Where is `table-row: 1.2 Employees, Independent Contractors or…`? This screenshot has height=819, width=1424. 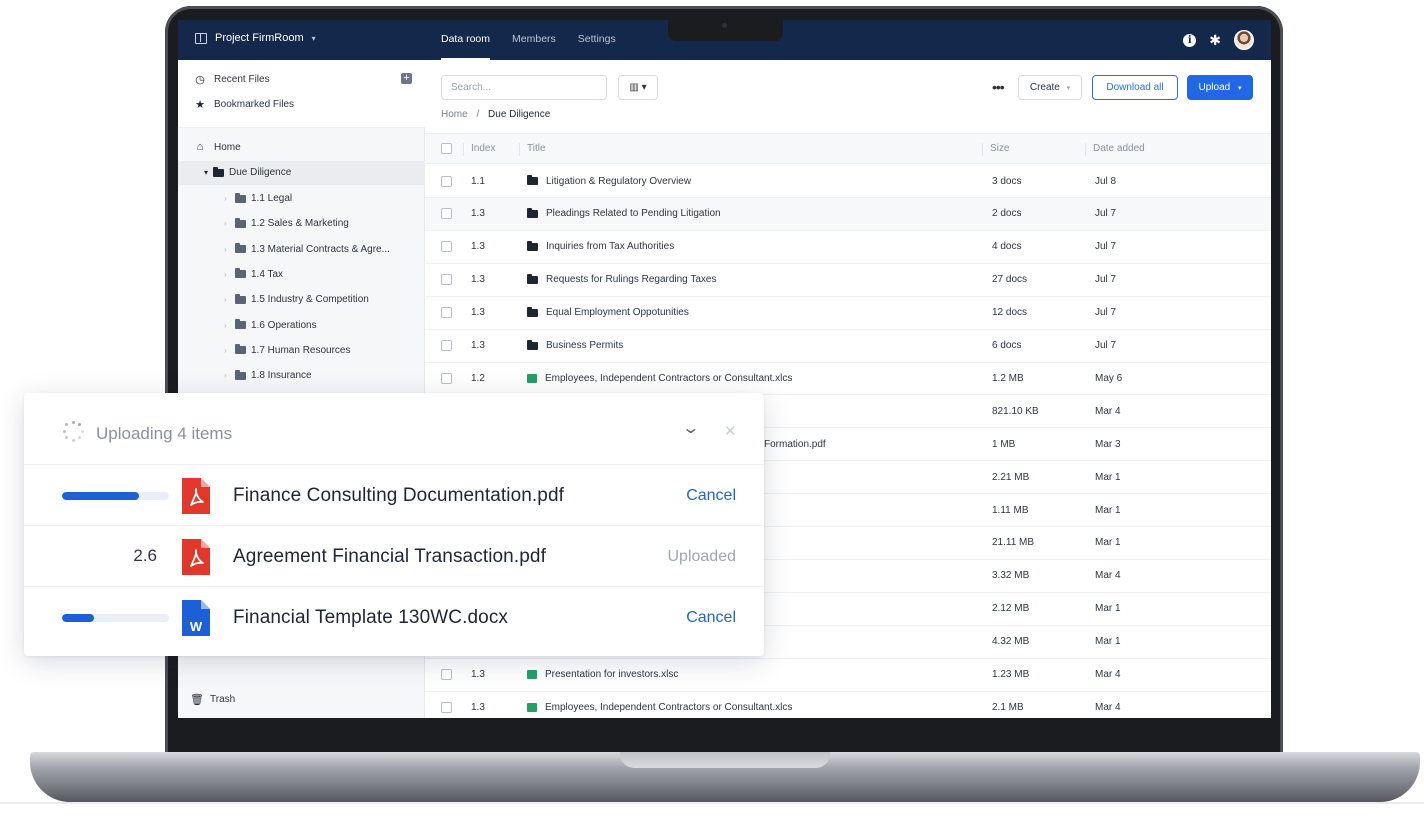 table-row: 1.2 Employees, Independent Contractors or… is located at coordinates (848, 379).